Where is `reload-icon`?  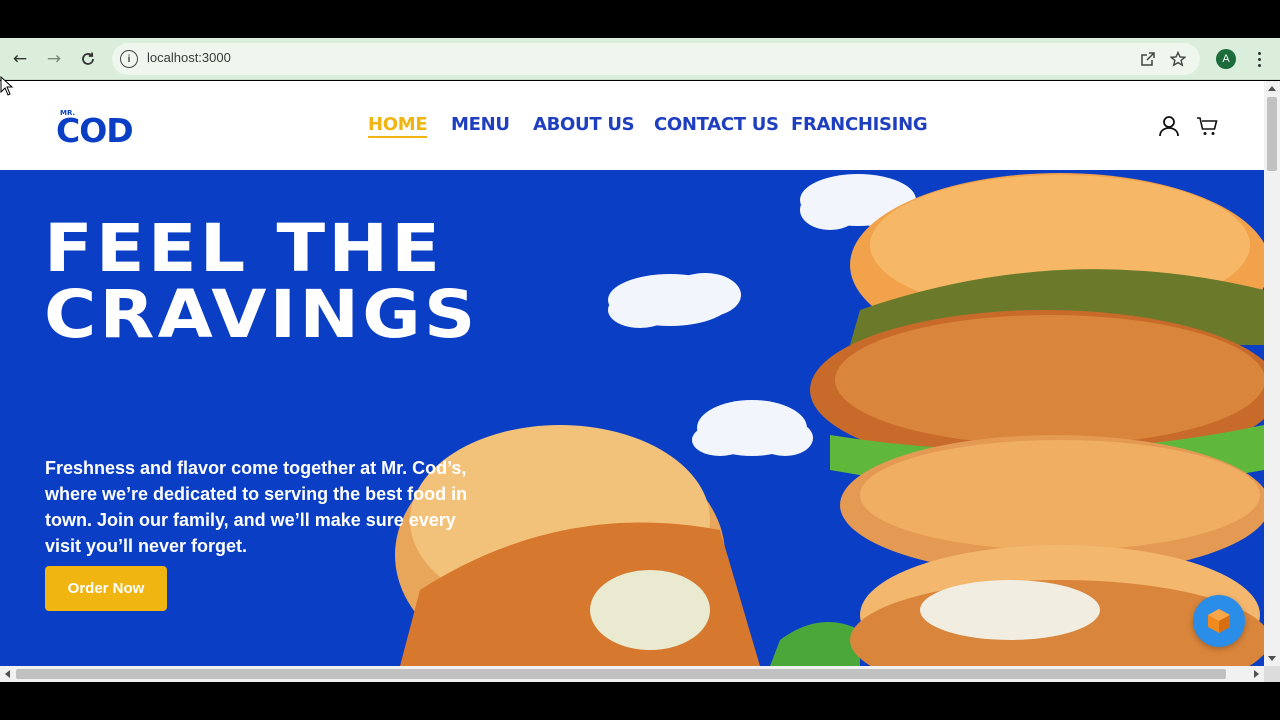 reload-icon is located at coordinates (88, 59).